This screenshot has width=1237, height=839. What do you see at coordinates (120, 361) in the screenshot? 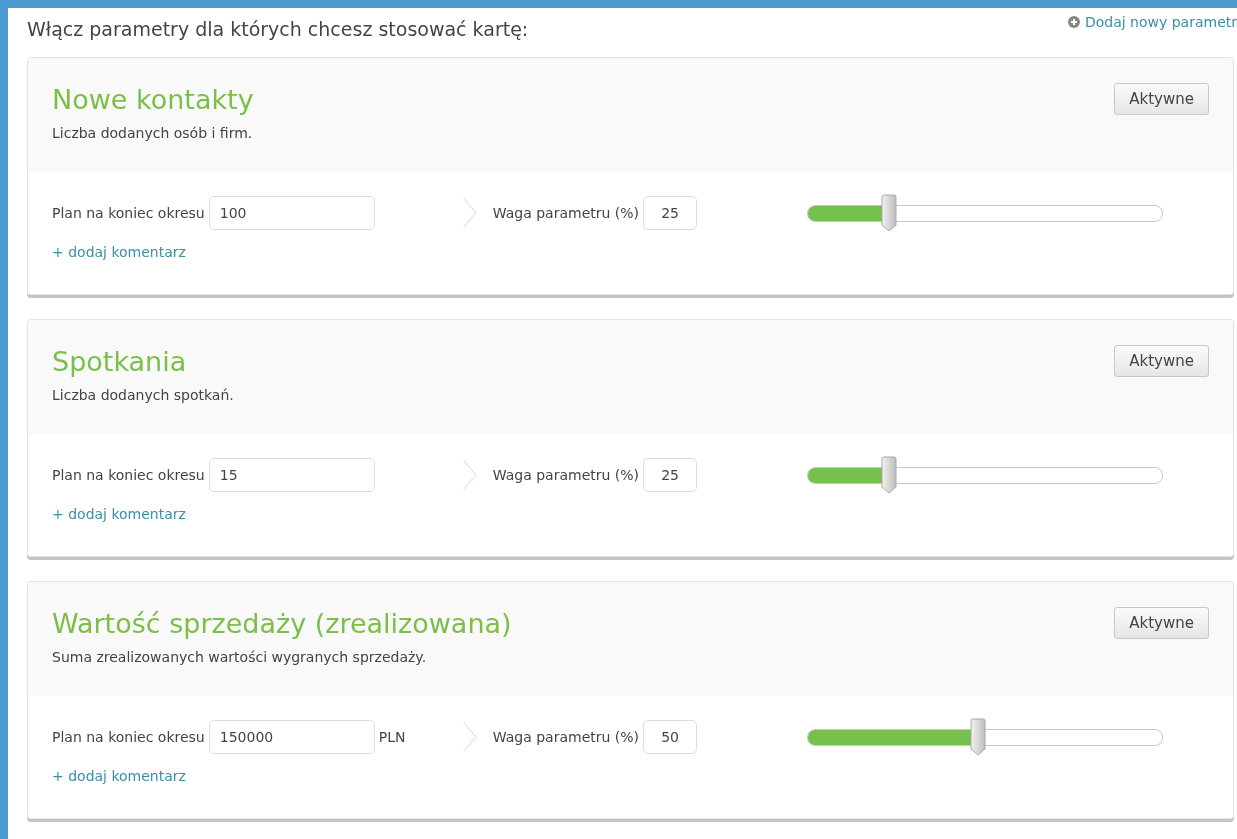
I see `parameter-title: Spotkania` at bounding box center [120, 361].